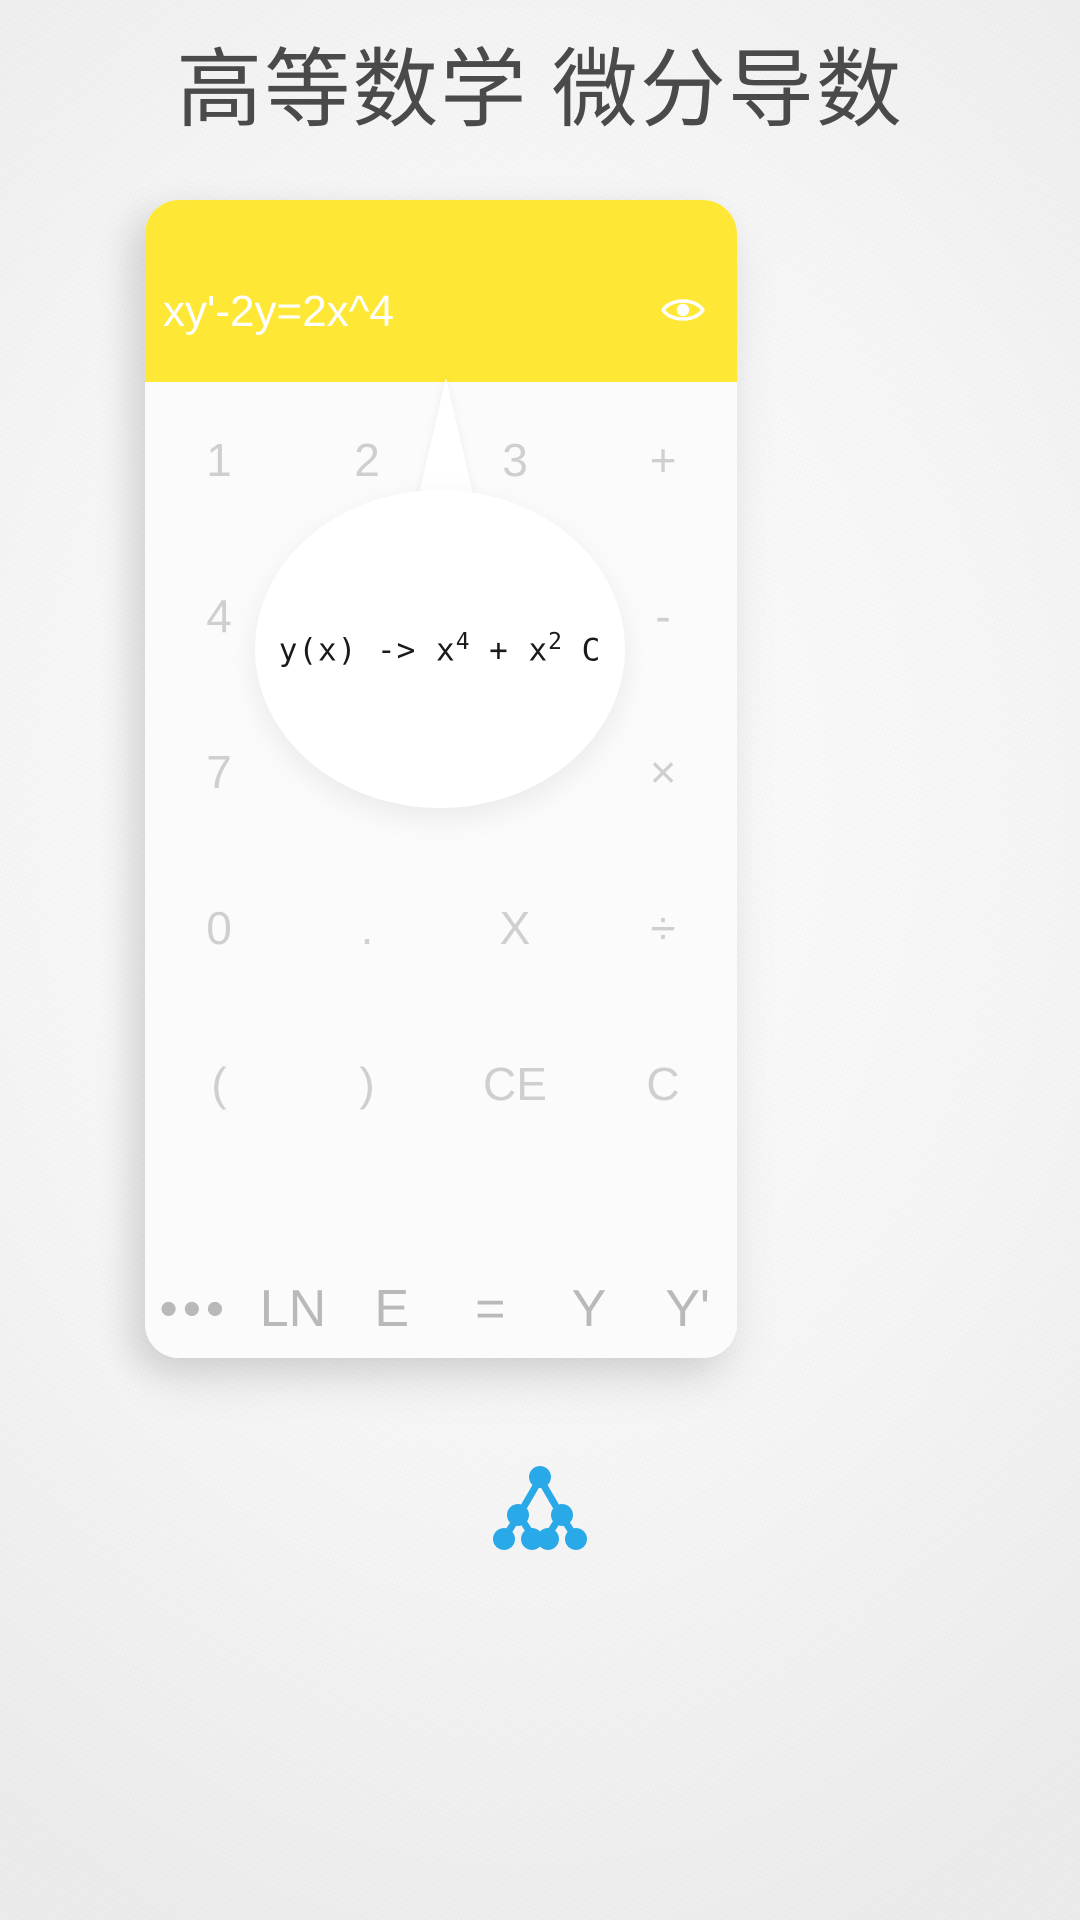 Image resolution: width=1080 pixels, height=1920 pixels. I want to click on key-4: 4, so click(219, 616).